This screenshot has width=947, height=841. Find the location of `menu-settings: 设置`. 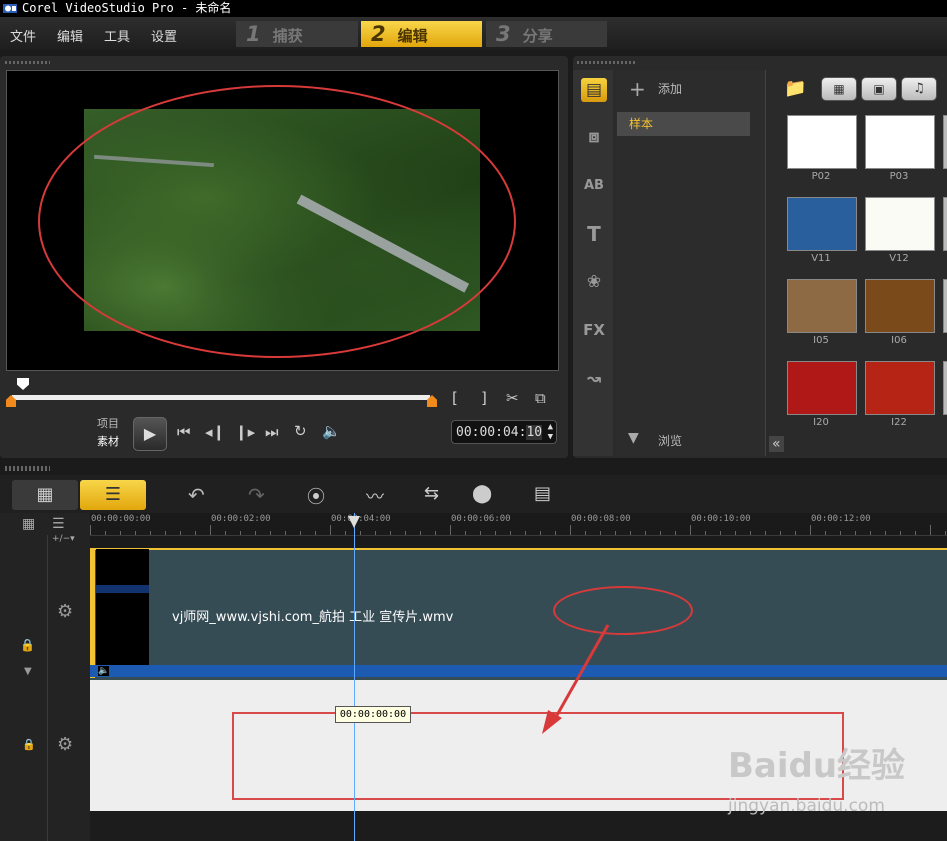

menu-settings: 设置 is located at coordinates (164, 35).